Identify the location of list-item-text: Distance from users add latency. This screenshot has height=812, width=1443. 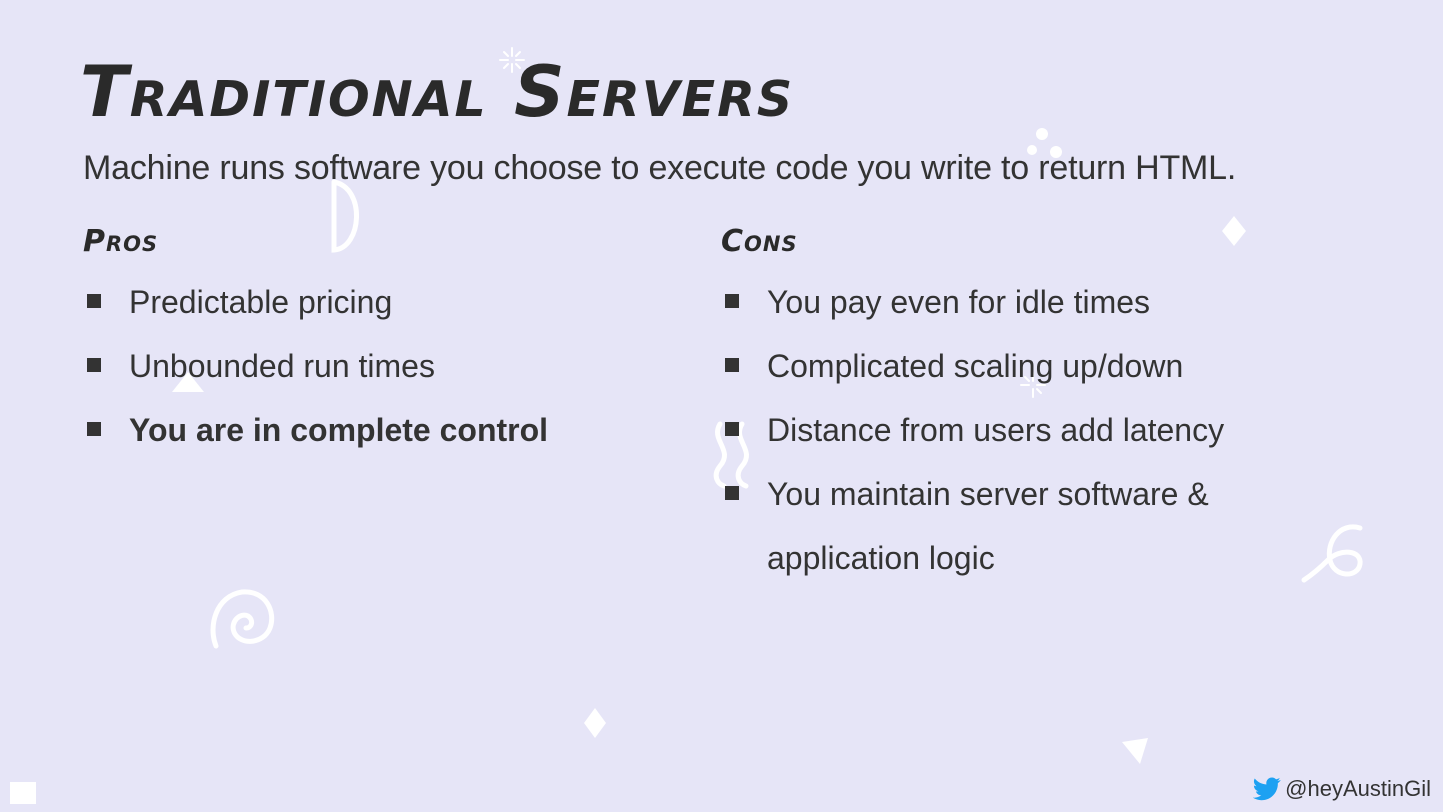
(996, 430).